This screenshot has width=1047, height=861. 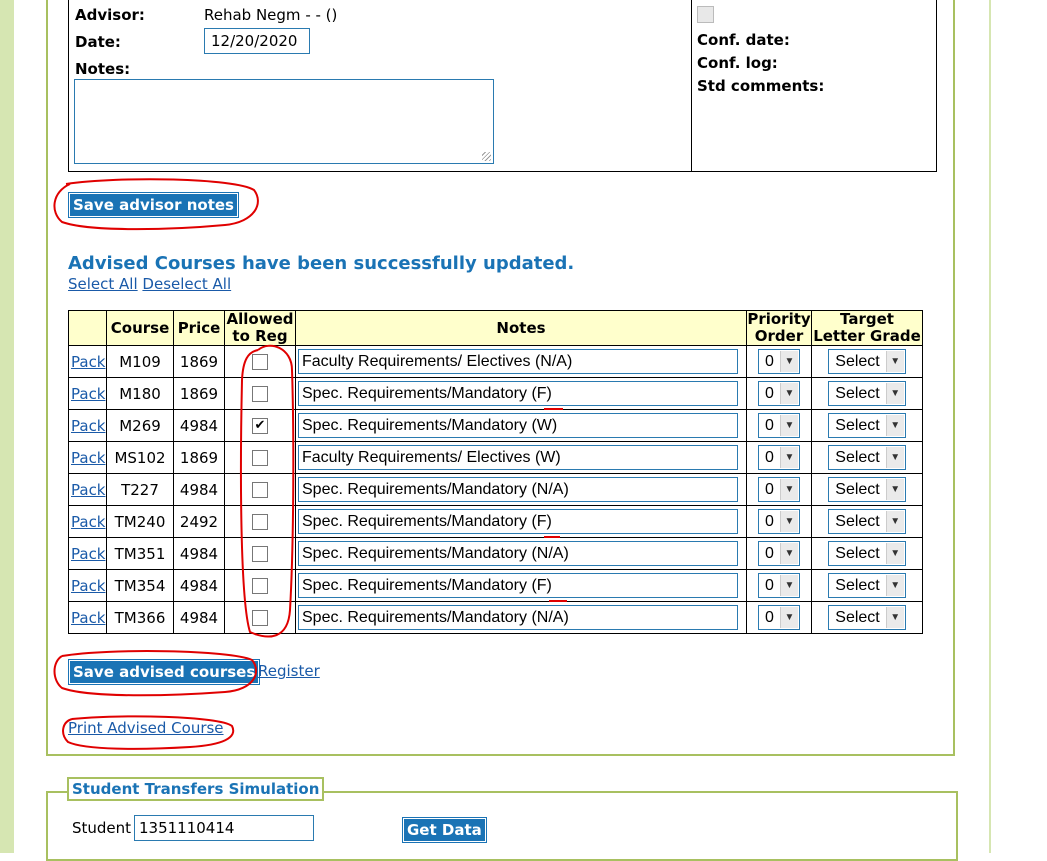 I want to click on save-advised-courses-button: Save advised courses, so click(x=164, y=672).